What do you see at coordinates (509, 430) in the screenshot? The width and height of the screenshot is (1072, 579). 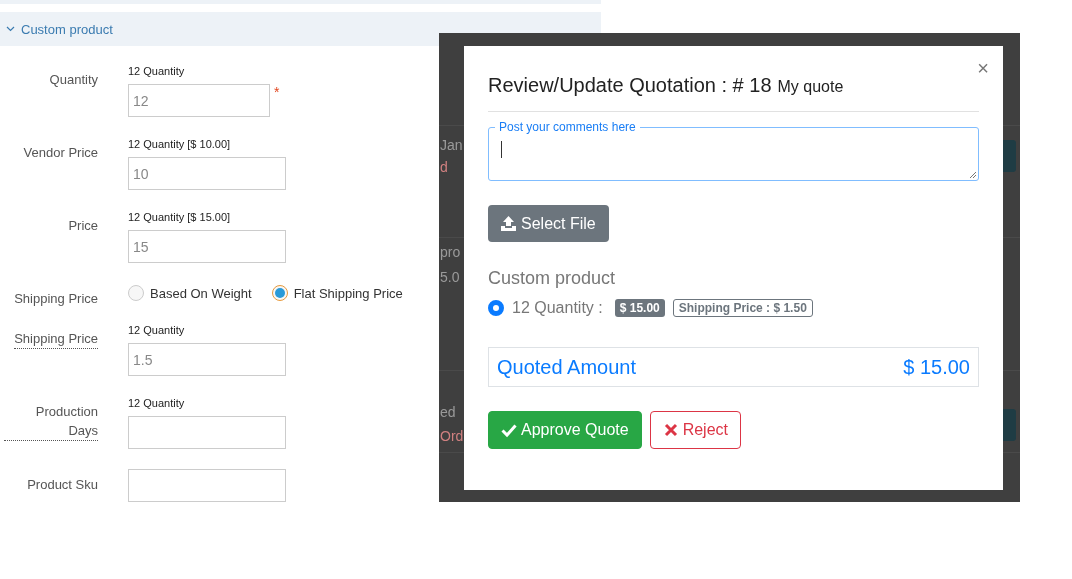 I see `checkmark-icon` at bounding box center [509, 430].